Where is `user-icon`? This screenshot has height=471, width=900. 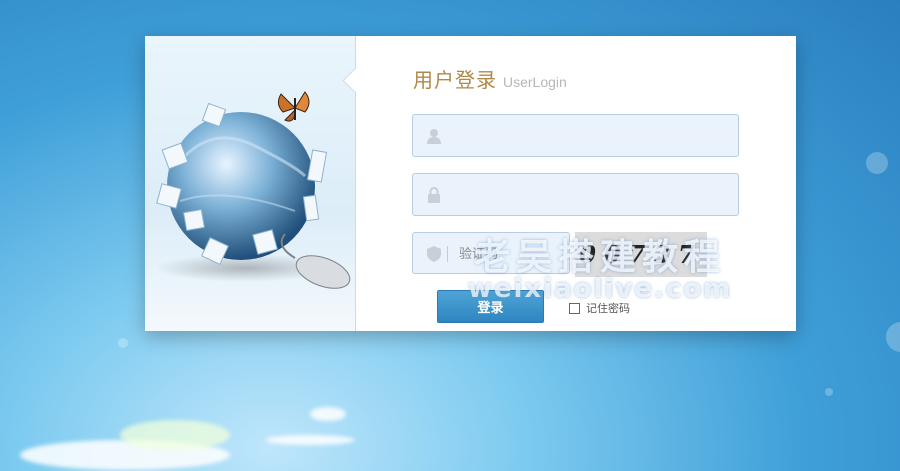
user-icon is located at coordinates (434, 136).